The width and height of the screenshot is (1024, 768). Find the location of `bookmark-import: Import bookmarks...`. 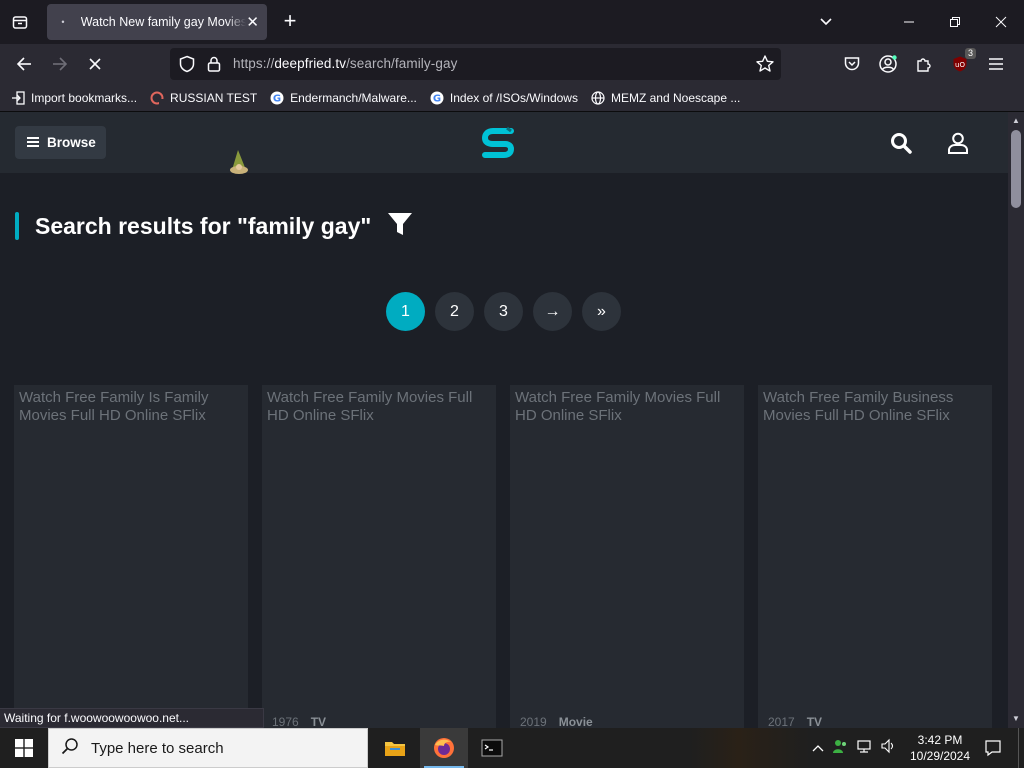

bookmark-import: Import bookmarks... is located at coordinates (73, 98).